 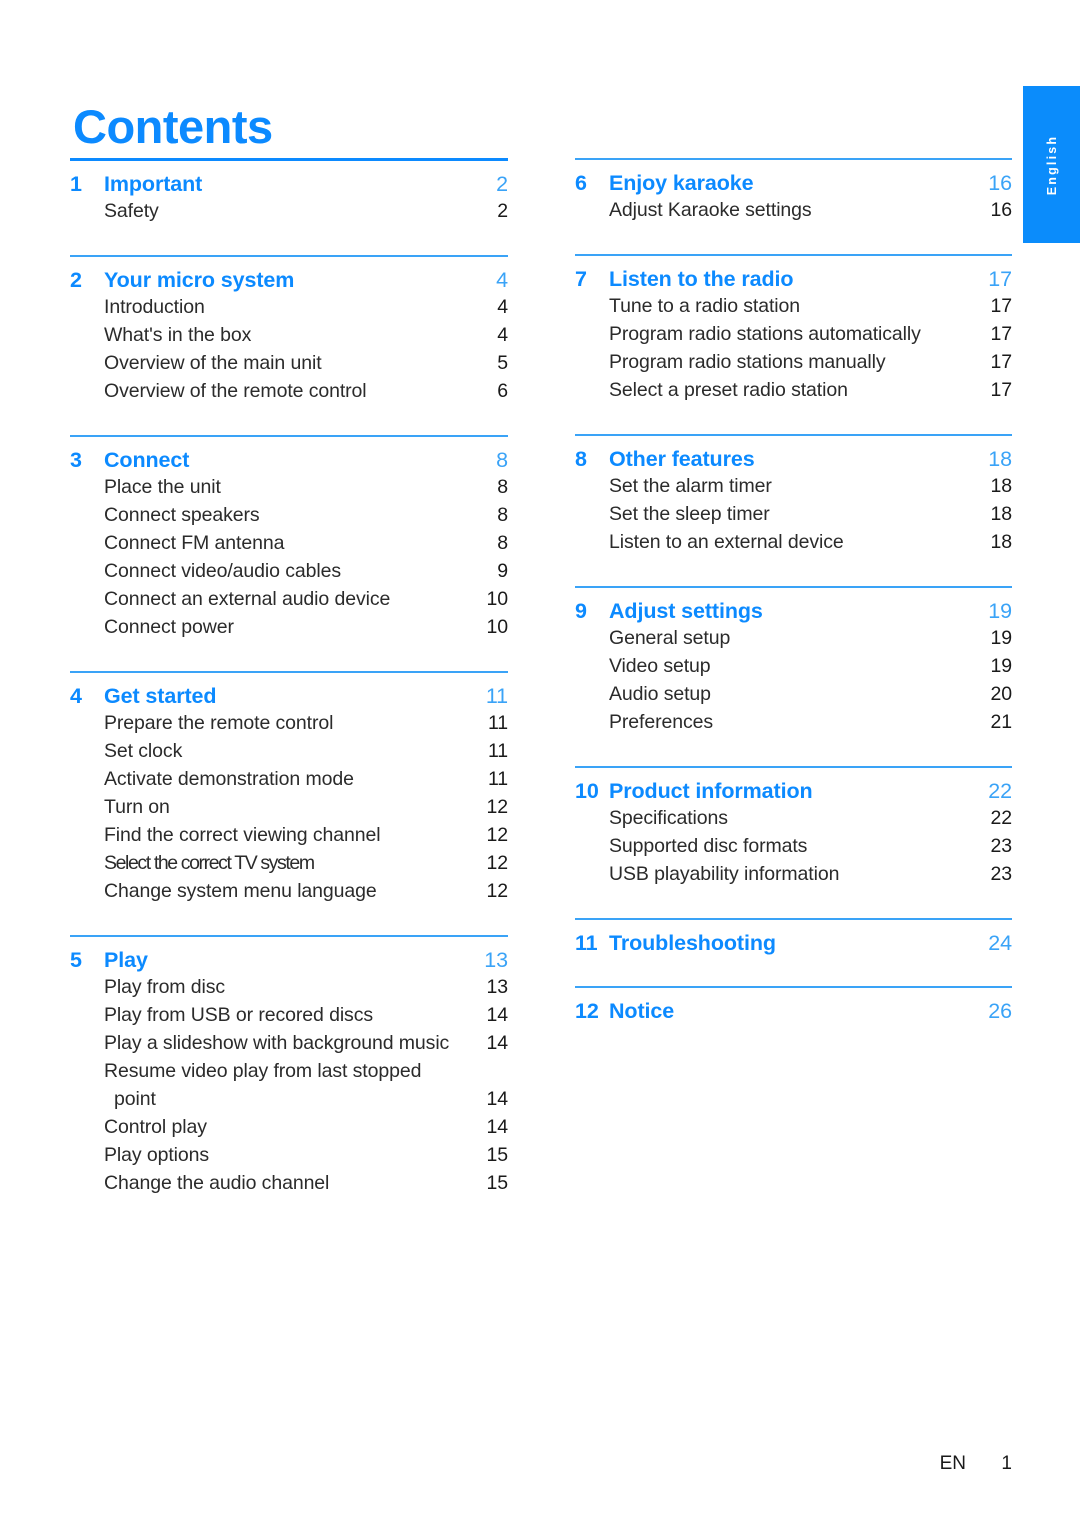 I want to click on entry-label: Connect an external audio device, so click(x=247, y=599).